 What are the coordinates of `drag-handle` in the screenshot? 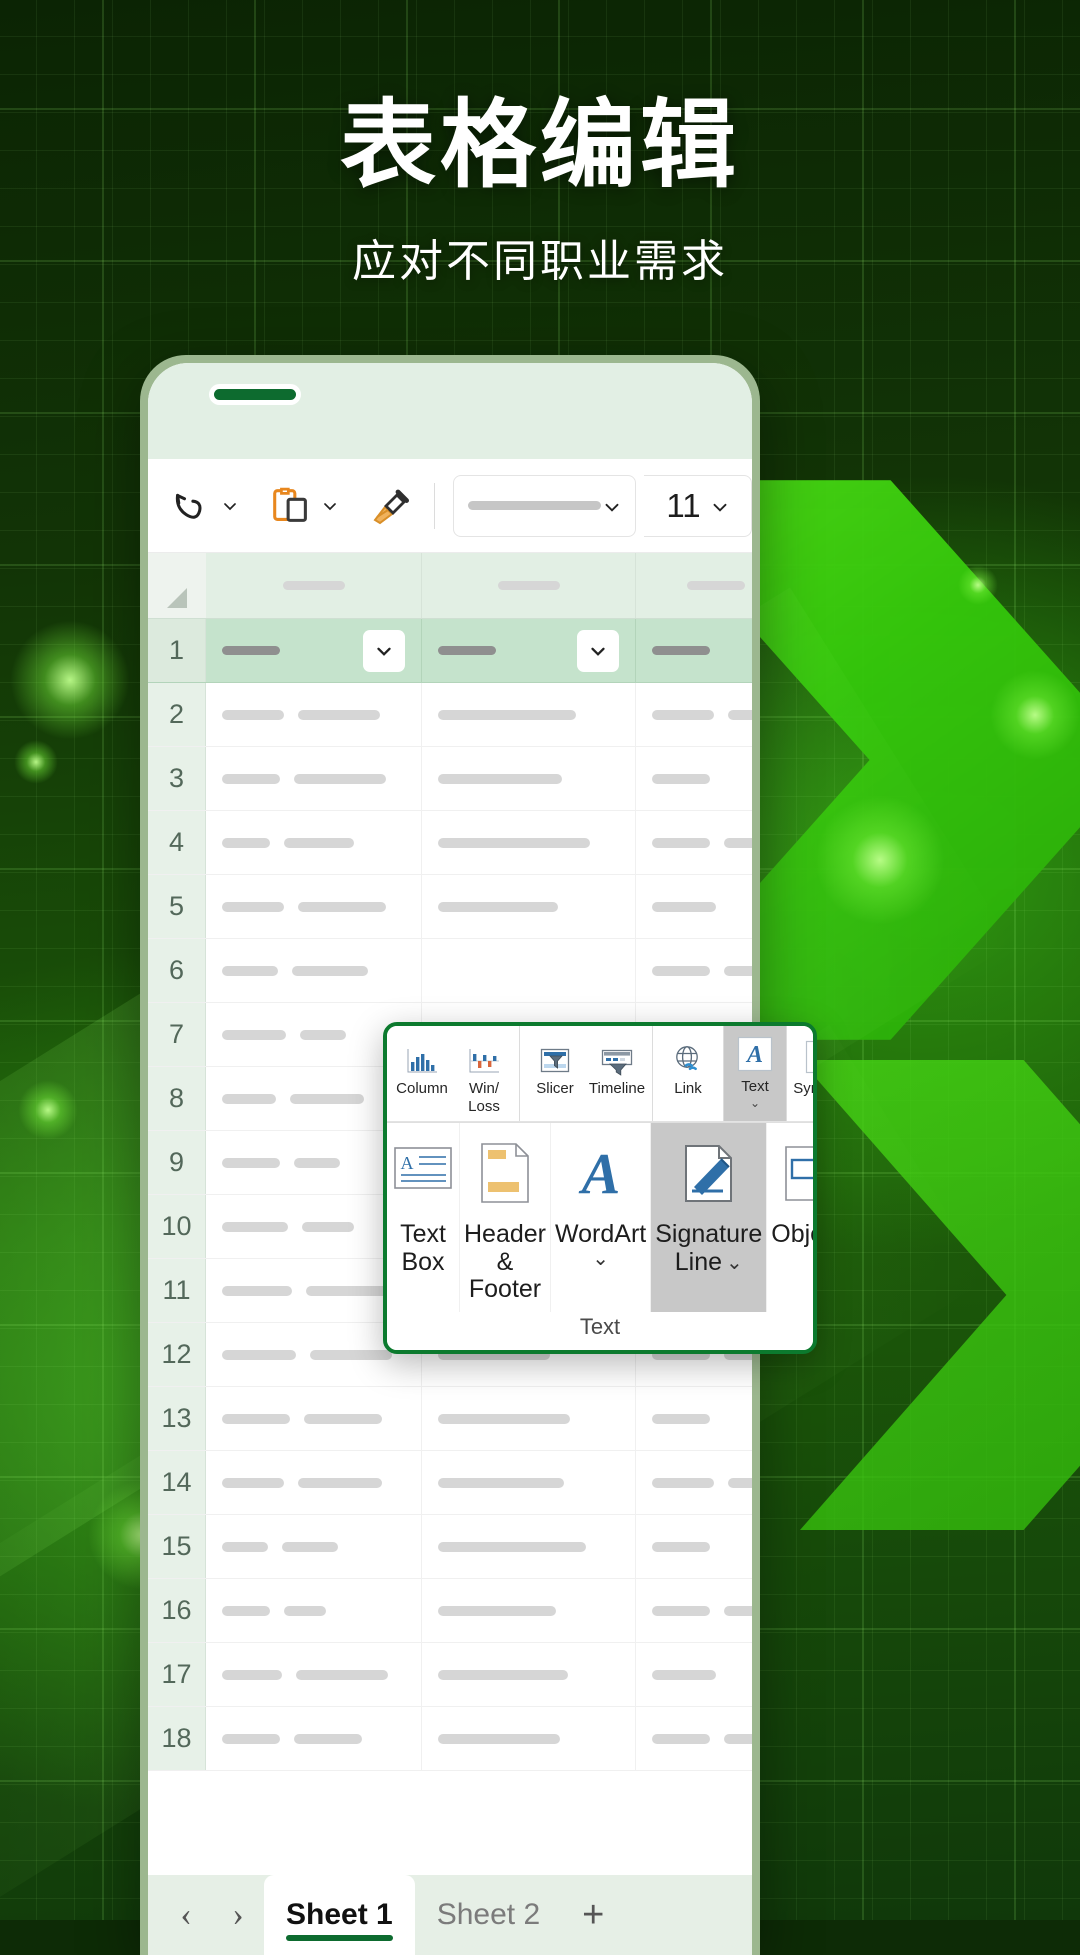 It's located at (255, 394).